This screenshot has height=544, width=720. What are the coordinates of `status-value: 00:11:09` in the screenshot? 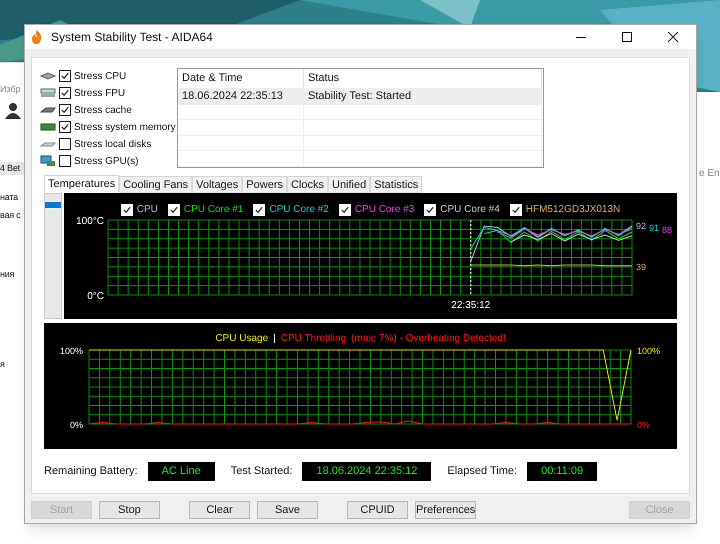 It's located at (562, 471).